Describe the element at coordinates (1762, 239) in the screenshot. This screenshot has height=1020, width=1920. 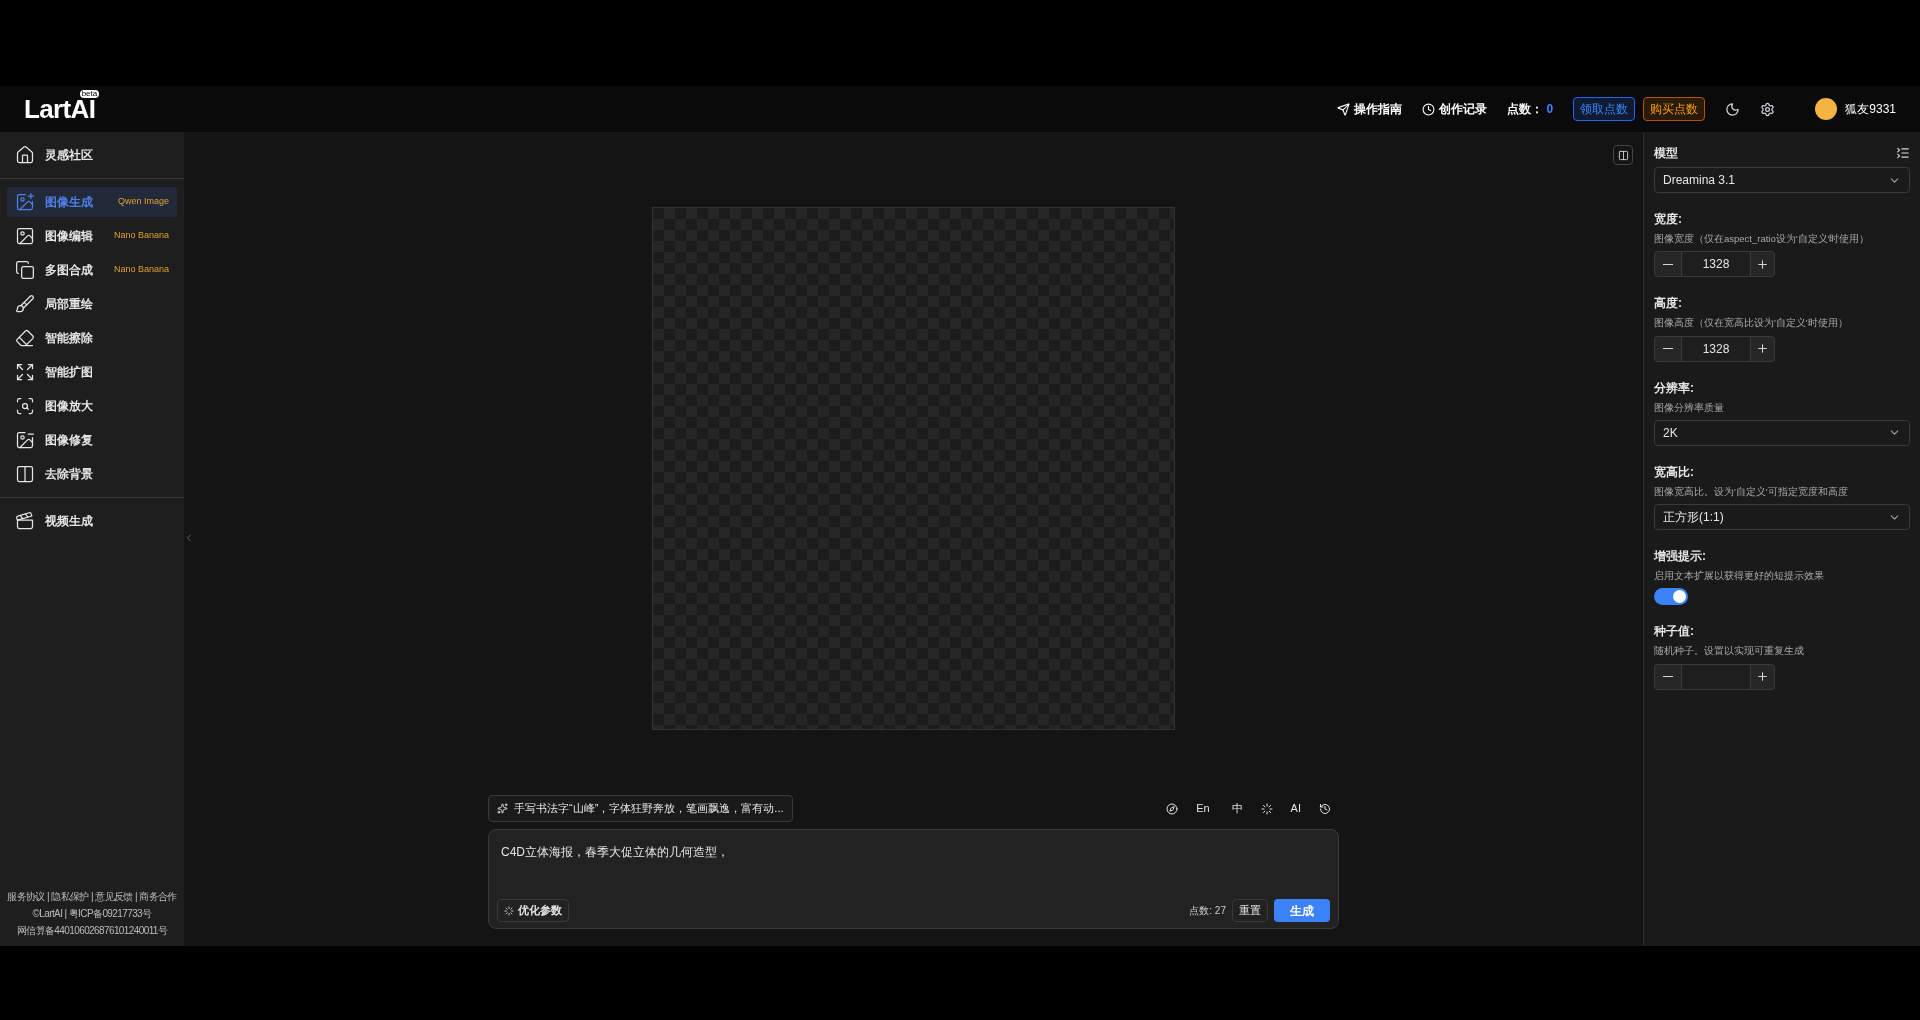
I see `setting-description: 图像宽度（仅在aspect_ratio设为'自定义'时使用）` at that location.